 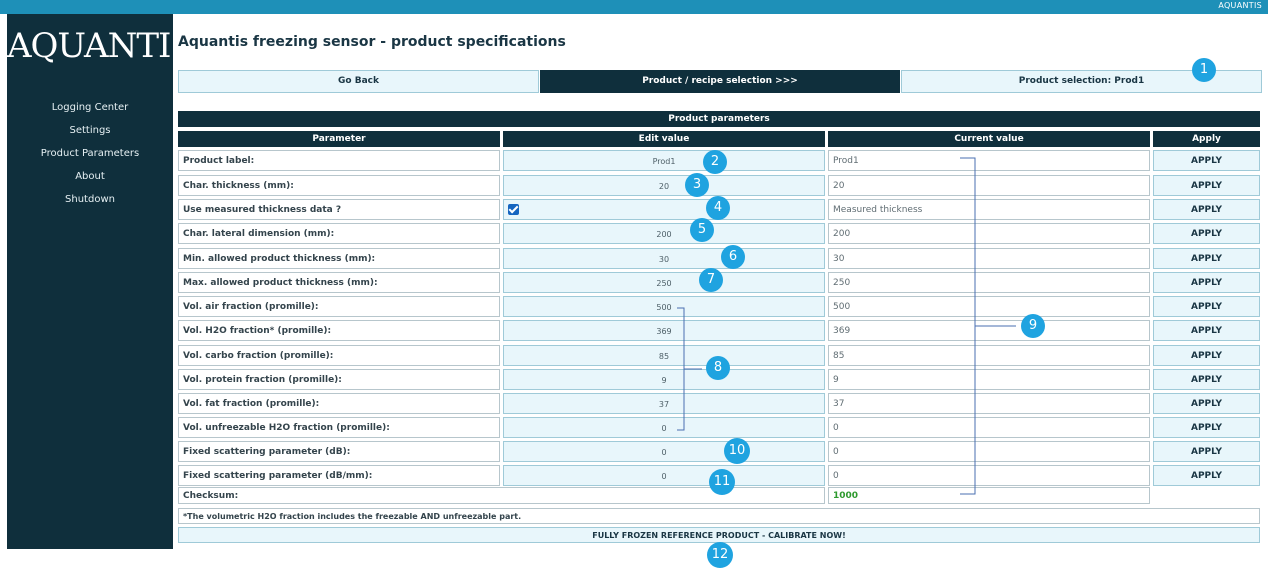 I want to click on sidebar-item-about: About, so click(x=90, y=176).